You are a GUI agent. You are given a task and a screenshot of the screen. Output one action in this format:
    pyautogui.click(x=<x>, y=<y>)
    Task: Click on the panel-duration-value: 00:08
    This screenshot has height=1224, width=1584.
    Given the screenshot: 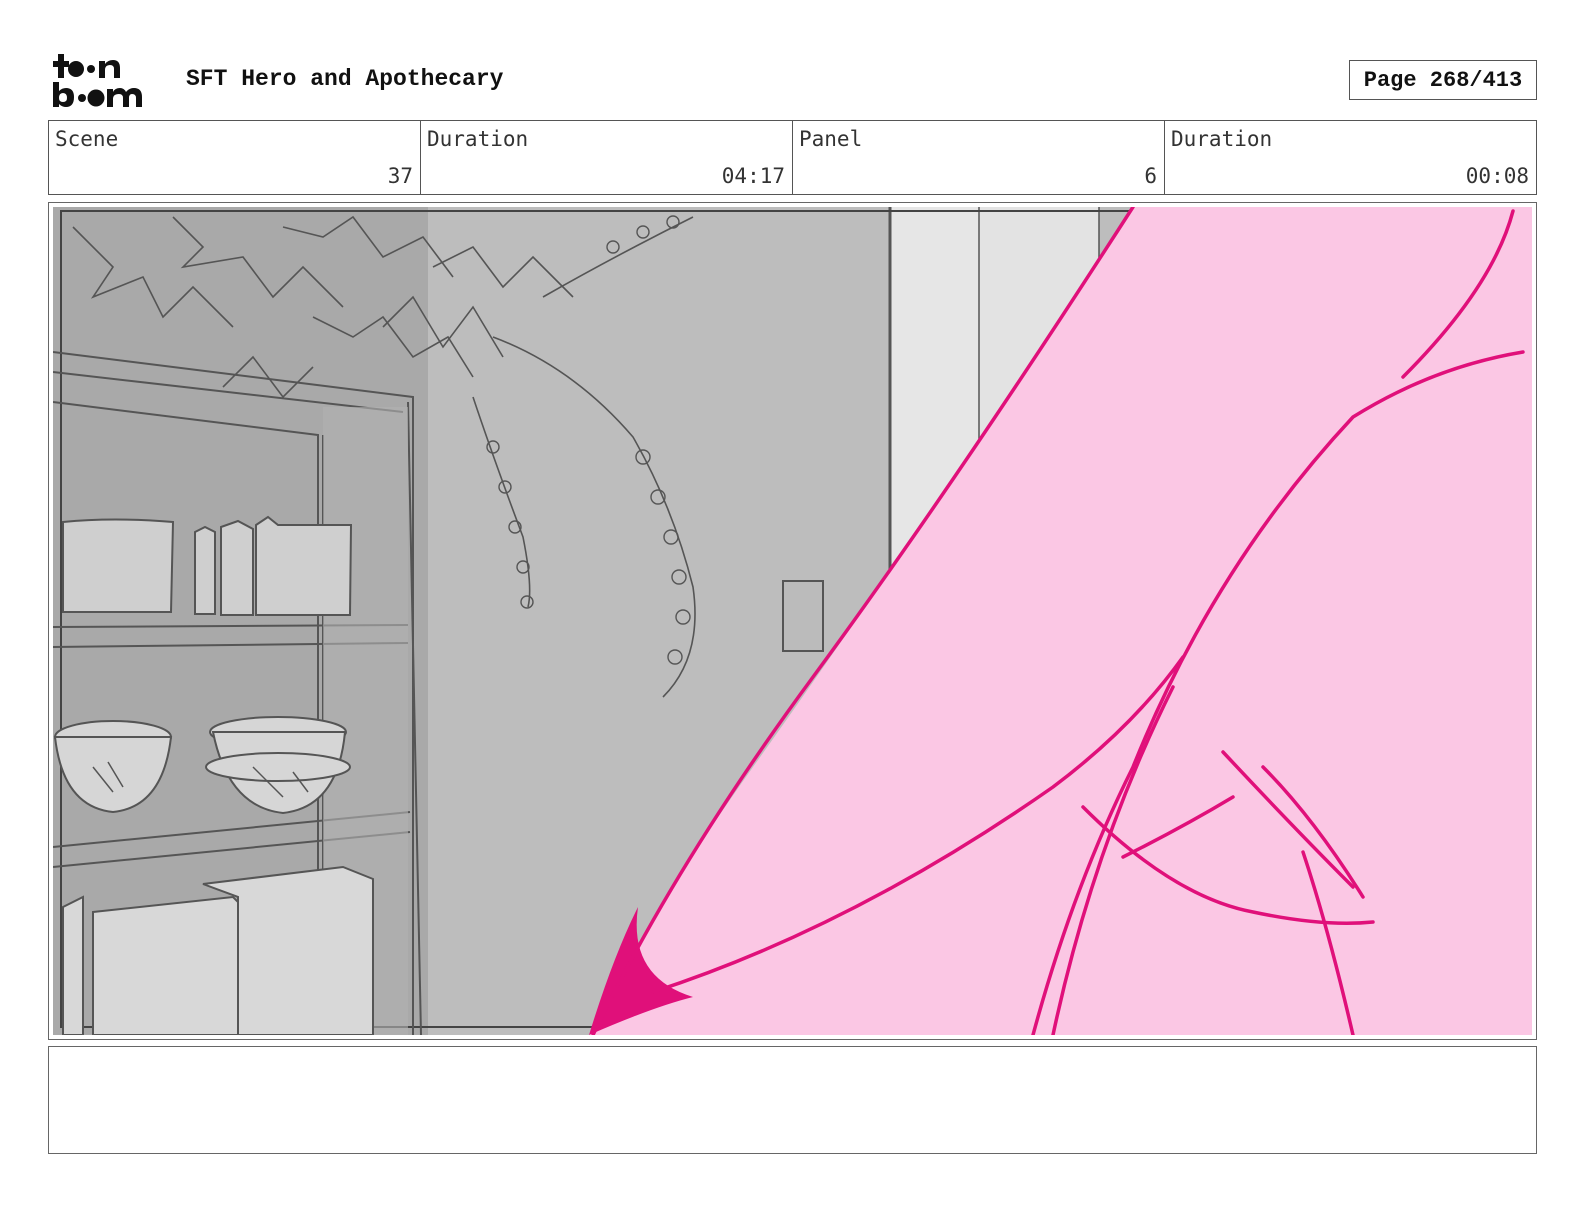 What is the action you would take?
    pyautogui.click(x=1497, y=176)
    